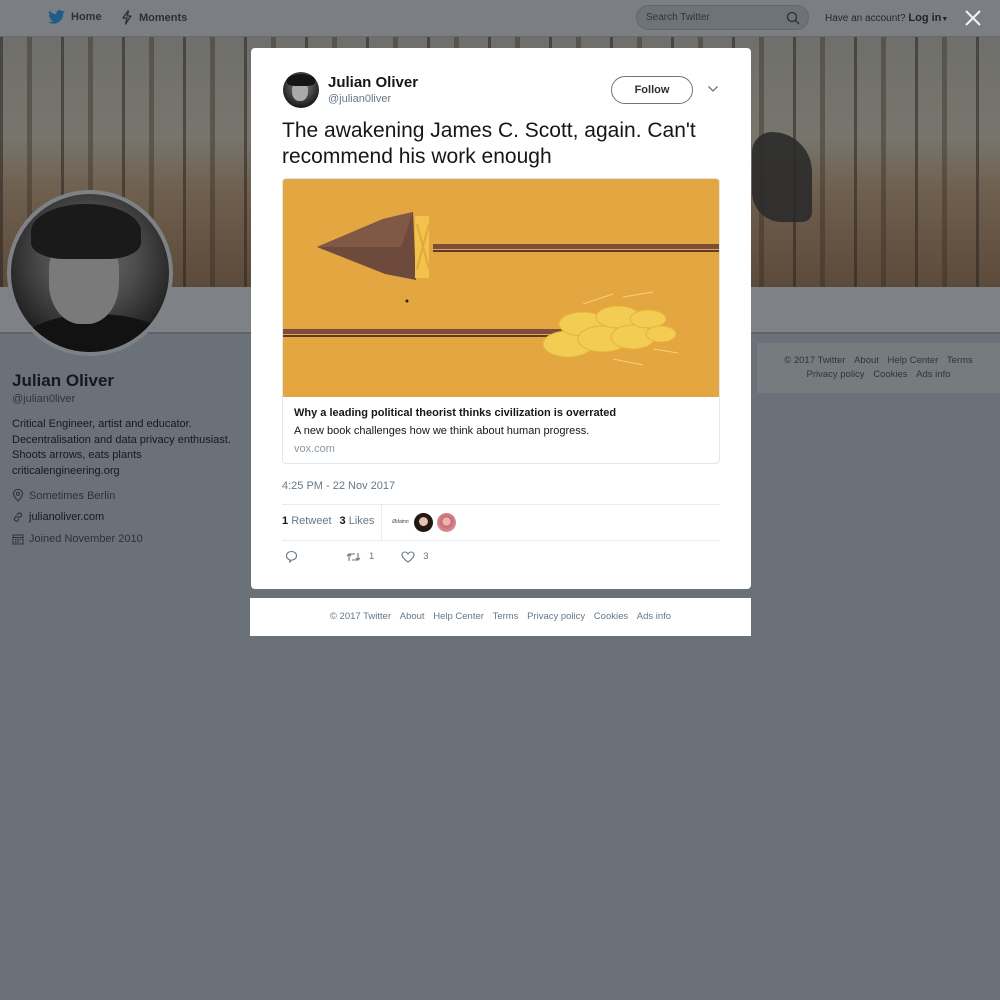 The height and width of the screenshot is (1000, 1000). I want to click on footer-link: Terms, so click(960, 360).